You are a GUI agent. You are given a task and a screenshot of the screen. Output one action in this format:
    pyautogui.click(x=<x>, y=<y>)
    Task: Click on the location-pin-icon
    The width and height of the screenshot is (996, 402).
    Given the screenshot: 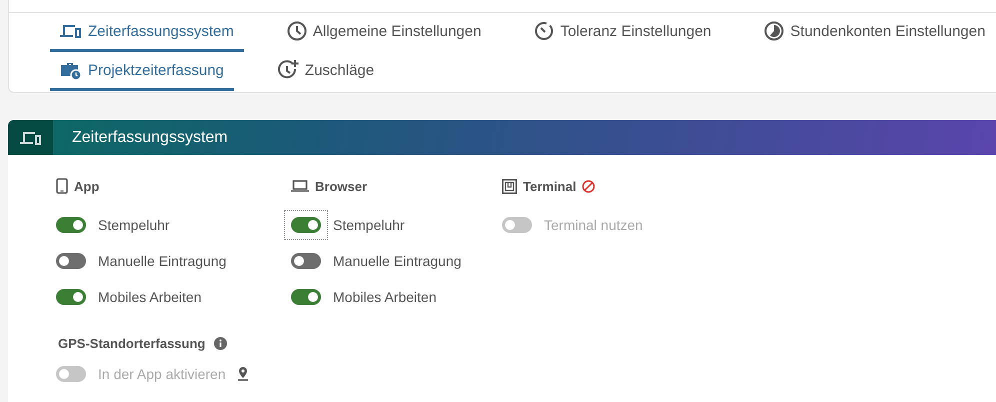 What is the action you would take?
    pyautogui.click(x=243, y=374)
    